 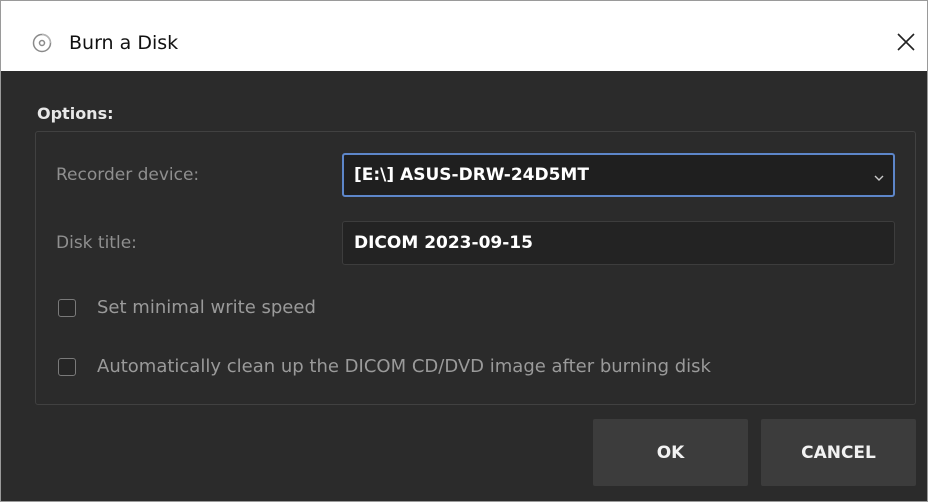 What do you see at coordinates (206, 307) in the screenshot?
I see `min-write-speed-label: Set minimal write speed` at bounding box center [206, 307].